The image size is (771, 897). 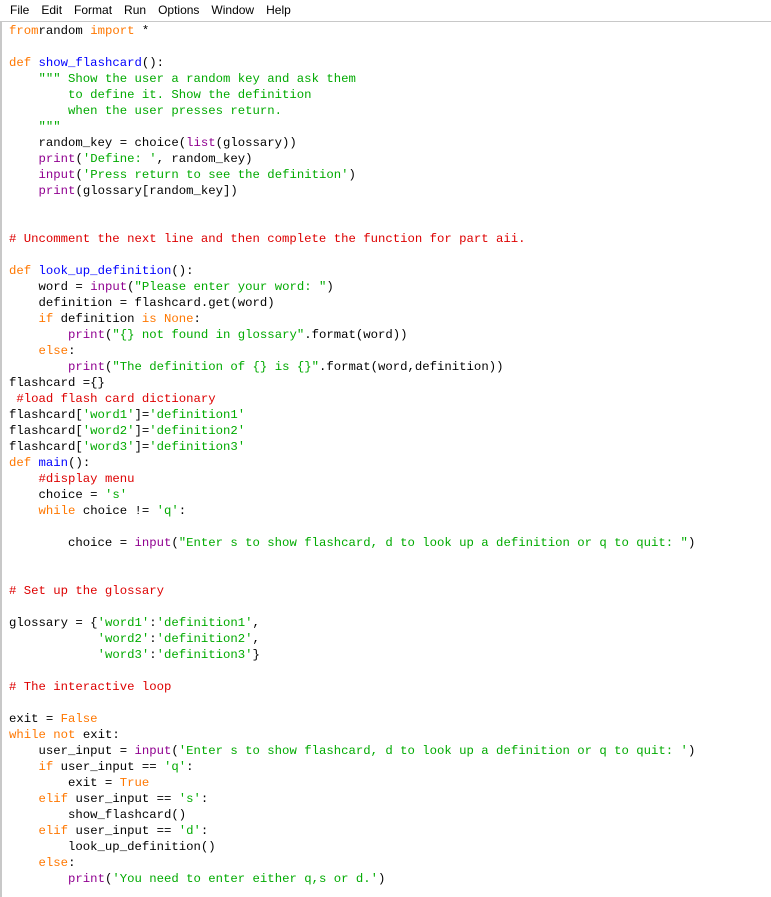 I want to click on code-line: 'word2':'definition2',, so click(x=390, y=639).